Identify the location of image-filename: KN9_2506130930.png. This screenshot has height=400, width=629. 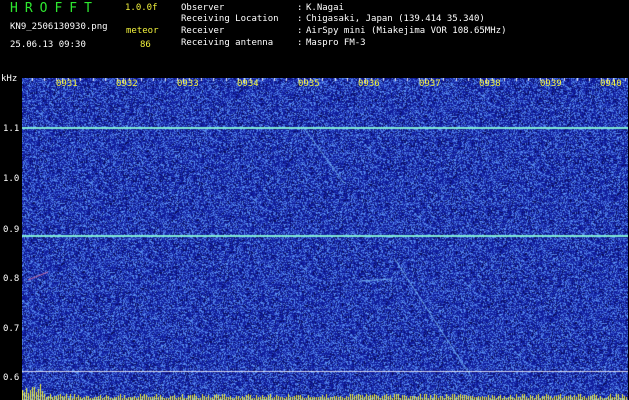
(59, 27).